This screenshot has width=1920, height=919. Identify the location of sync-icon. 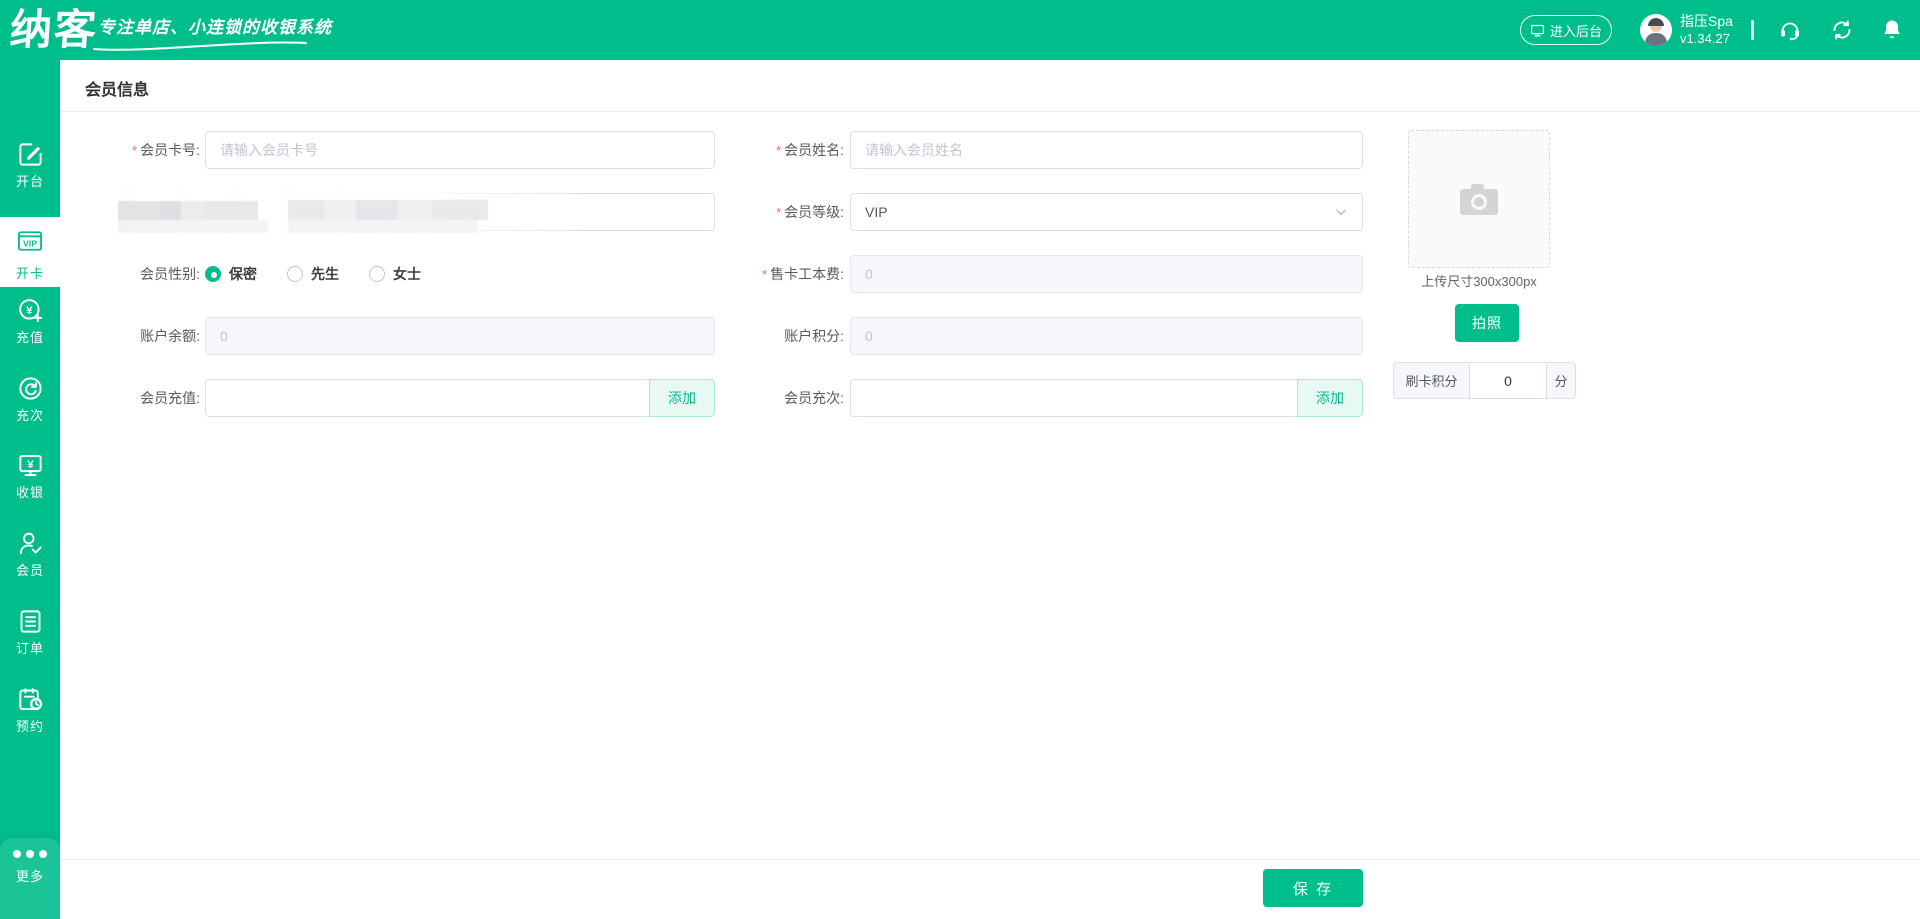
(1842, 30).